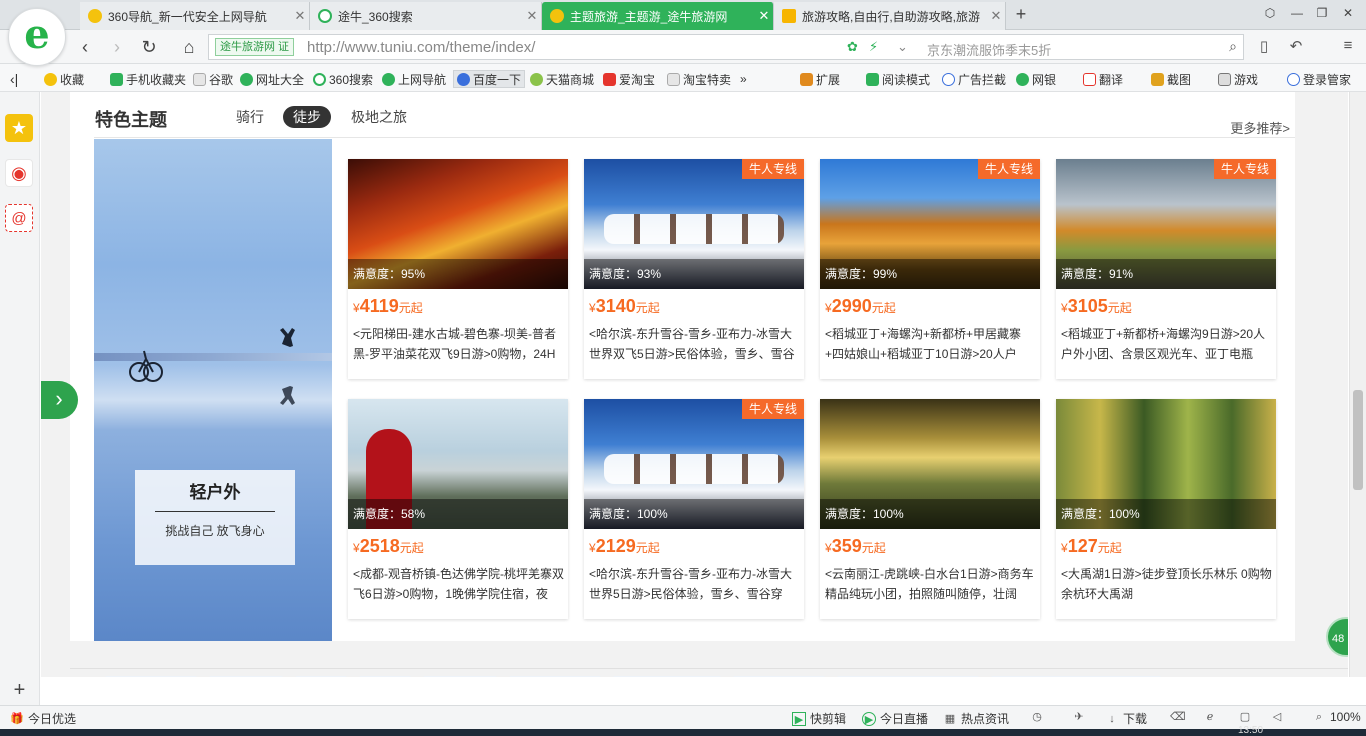 The height and width of the screenshot is (736, 1366). Describe the element at coordinates (1036, 79) in the screenshot. I see `tool-bank: 网银` at that location.